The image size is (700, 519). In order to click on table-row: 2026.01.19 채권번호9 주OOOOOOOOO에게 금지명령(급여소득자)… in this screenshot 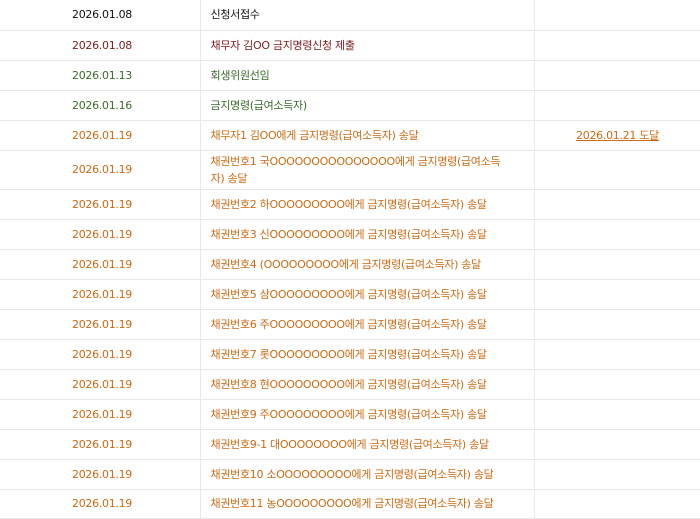, I will do `click(350, 414)`.